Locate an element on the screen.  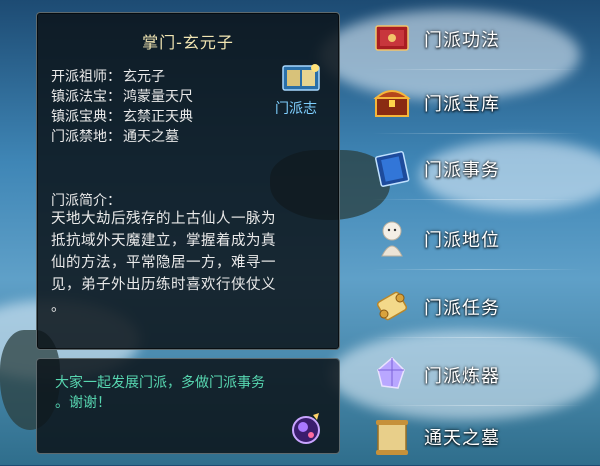
sect-annals-link: 门派志 is located at coordinates (296, 108).